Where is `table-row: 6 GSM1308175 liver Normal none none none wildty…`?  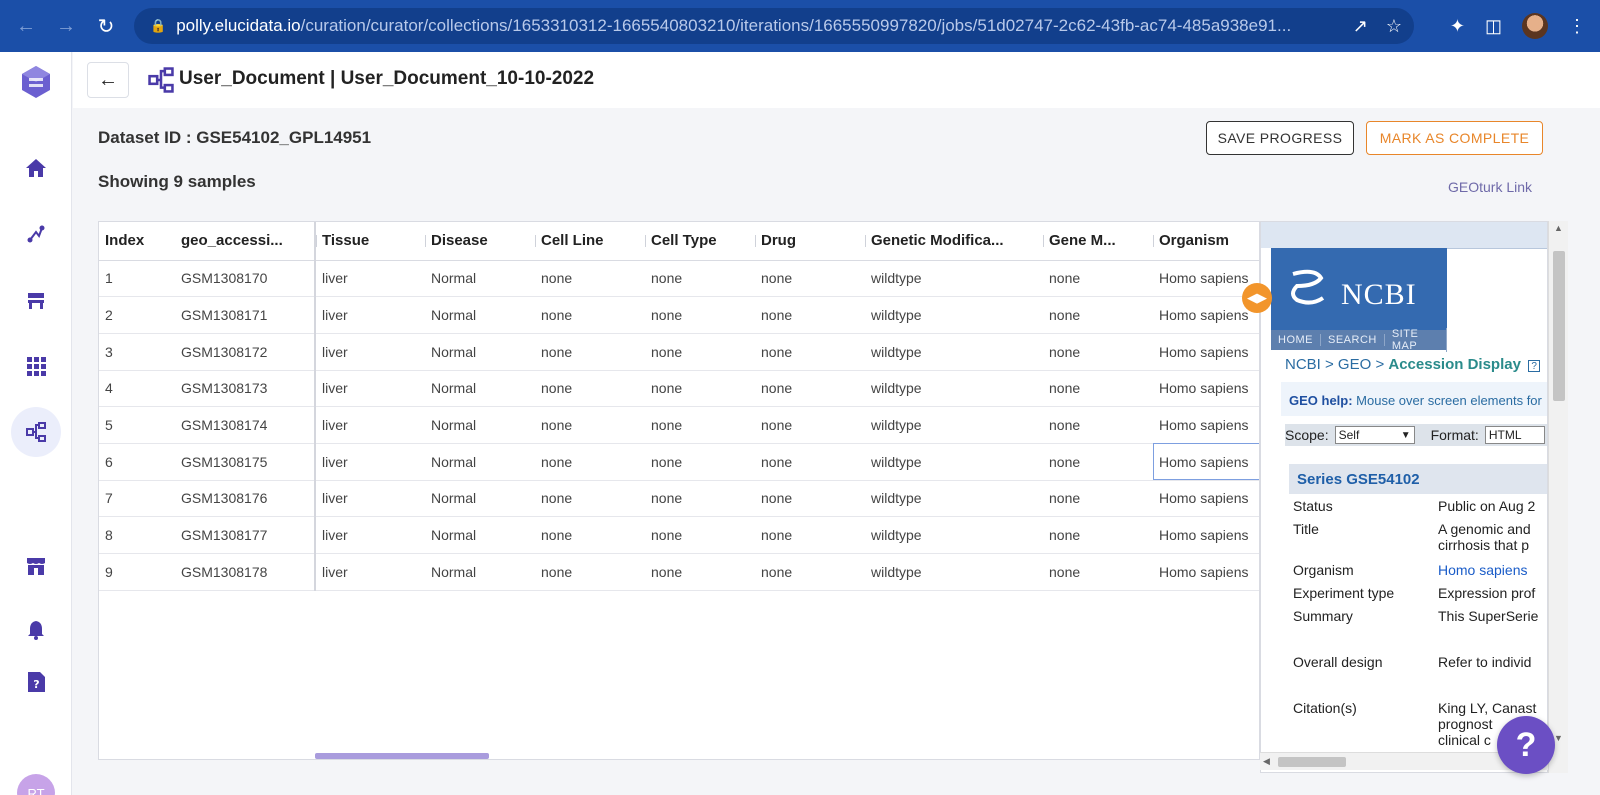
table-row: 6 GSM1308175 liver Normal none none none wildty… is located at coordinates (679, 462).